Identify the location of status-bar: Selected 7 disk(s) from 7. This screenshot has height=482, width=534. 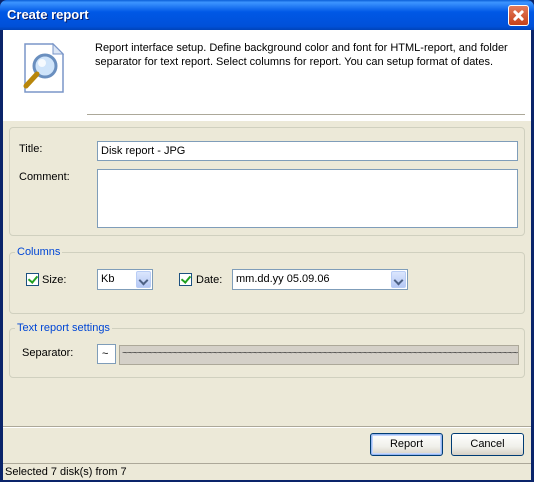
(267, 471).